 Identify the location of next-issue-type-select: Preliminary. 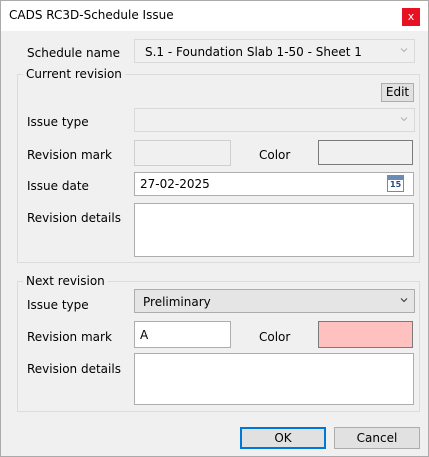
(274, 301).